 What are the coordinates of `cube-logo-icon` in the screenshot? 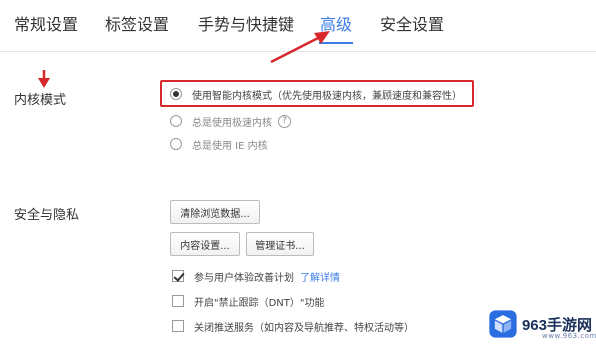 It's located at (503, 324).